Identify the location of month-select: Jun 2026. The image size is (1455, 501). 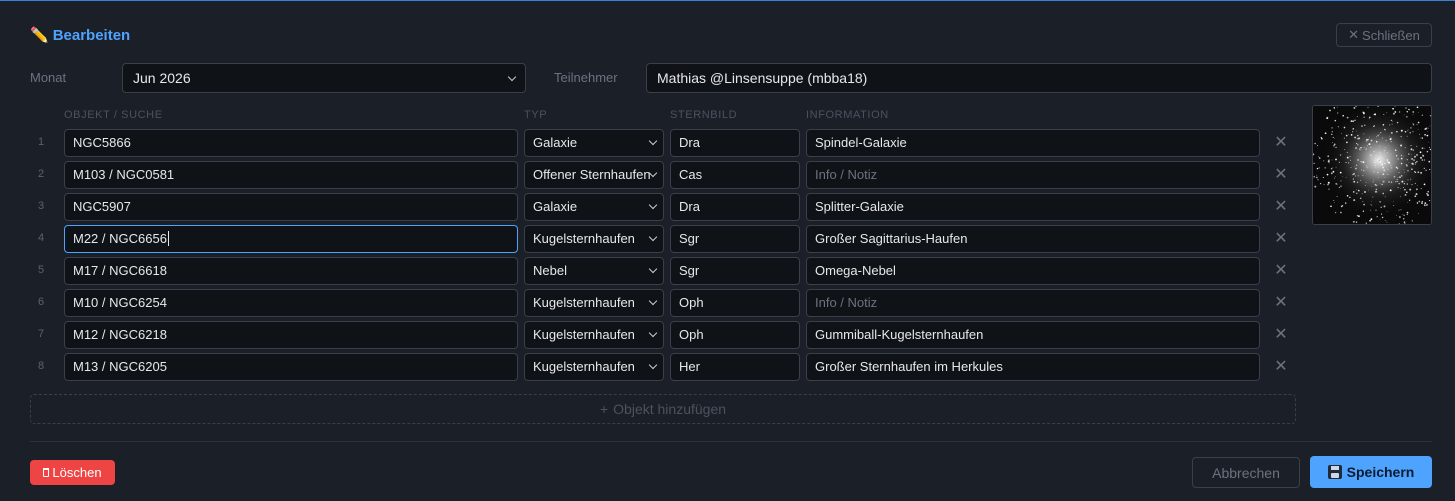
(324, 78).